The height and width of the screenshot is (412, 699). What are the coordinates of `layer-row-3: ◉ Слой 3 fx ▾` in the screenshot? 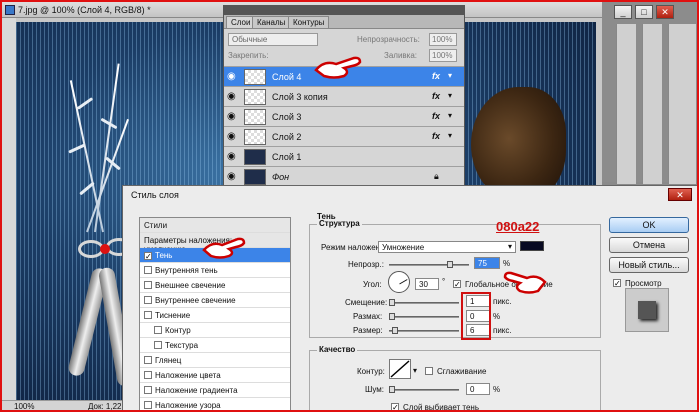 It's located at (344, 116).